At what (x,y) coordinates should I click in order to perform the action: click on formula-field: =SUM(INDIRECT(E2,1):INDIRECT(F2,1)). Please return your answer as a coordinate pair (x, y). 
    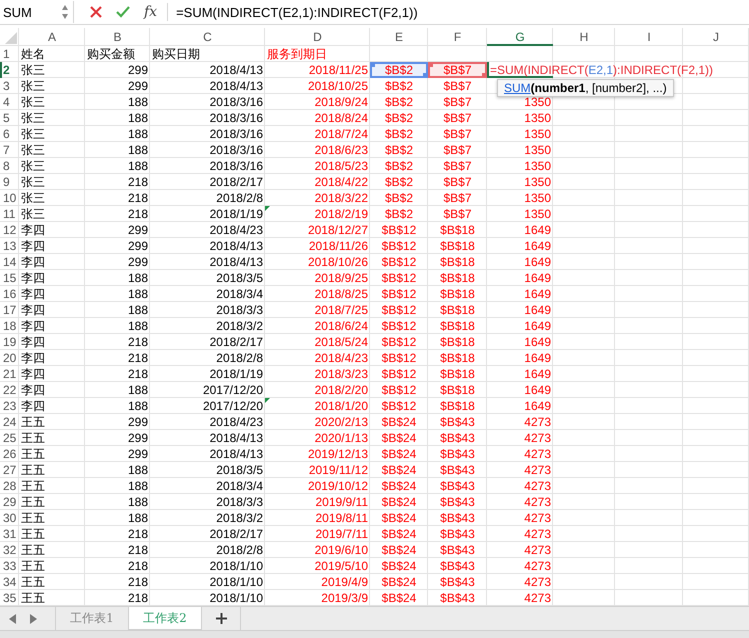
    Looking at the image, I should click on (293, 12).